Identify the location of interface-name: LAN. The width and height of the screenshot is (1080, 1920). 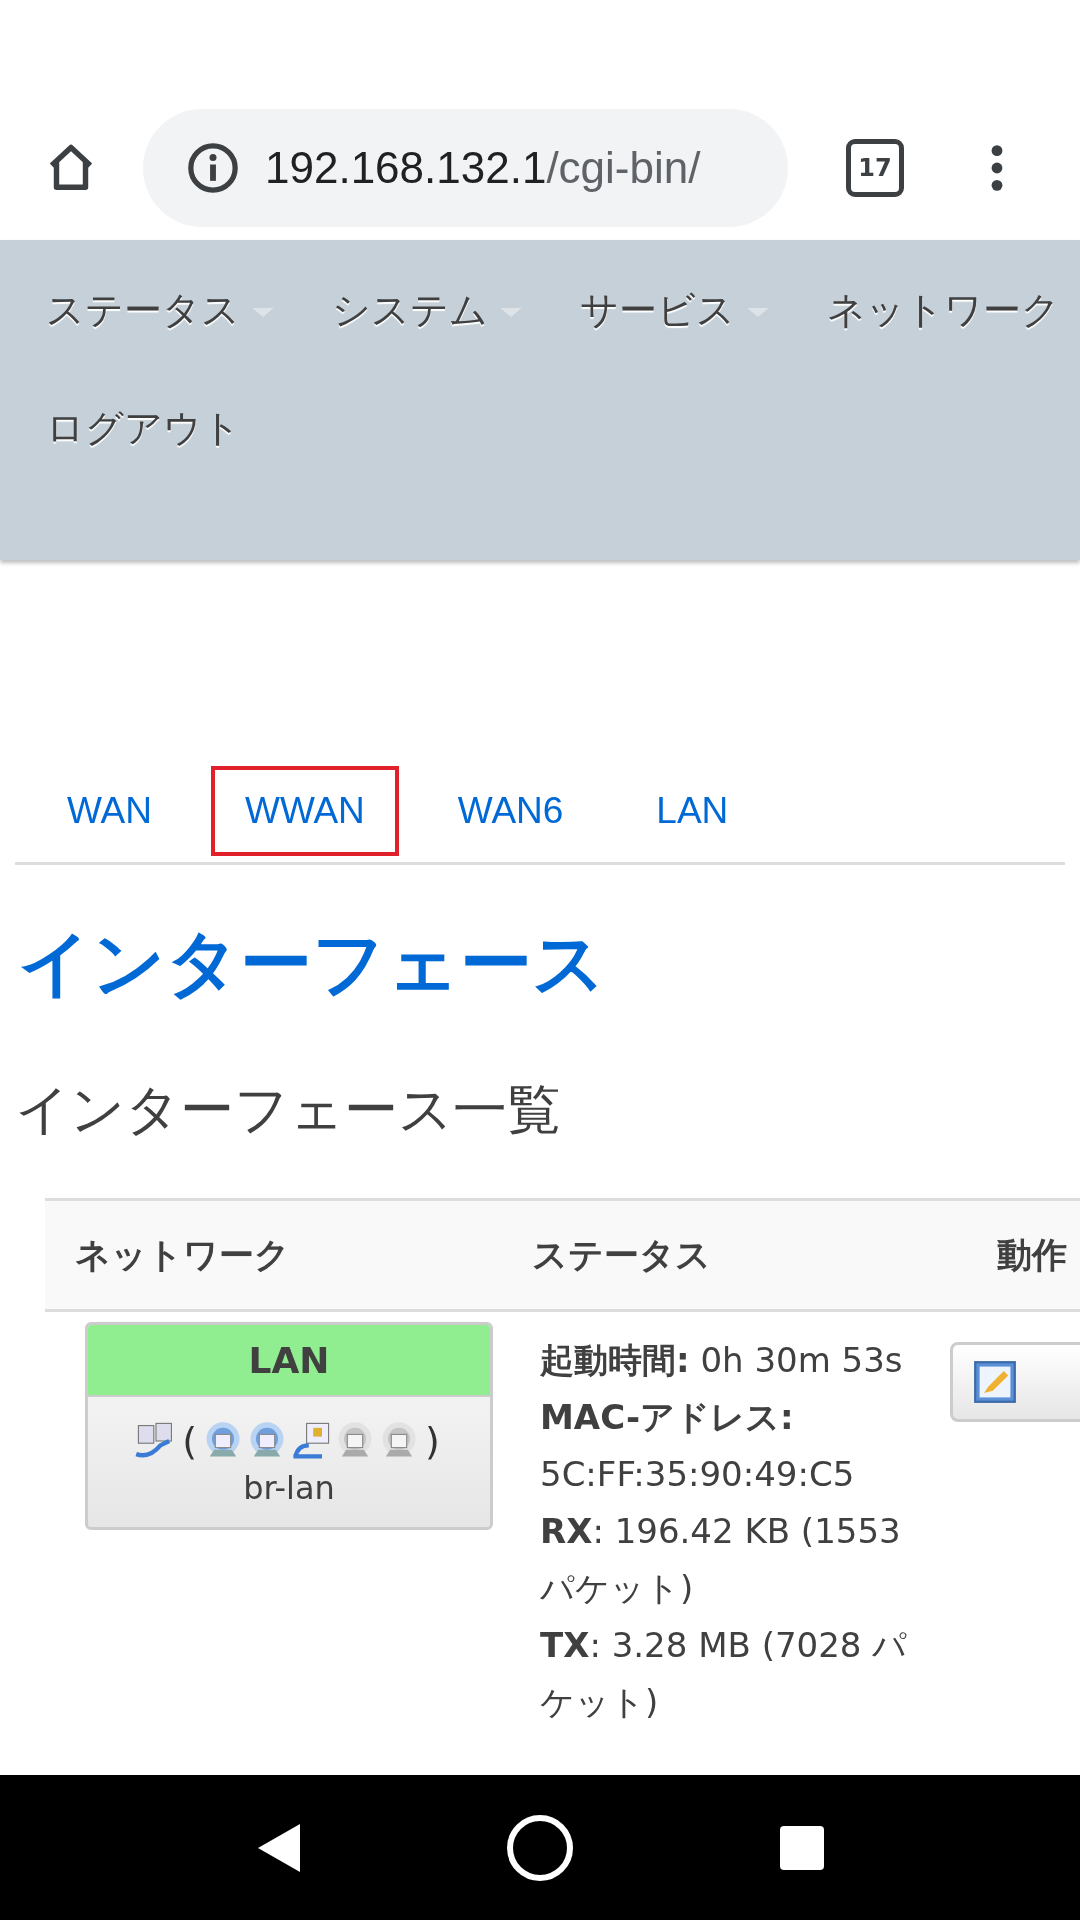
(289, 1361).